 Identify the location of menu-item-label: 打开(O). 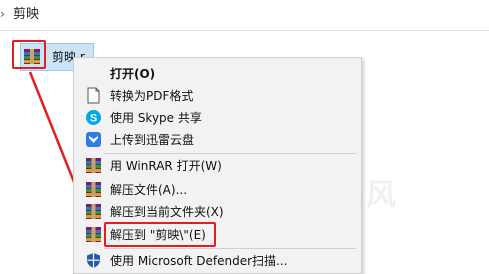
(133, 74).